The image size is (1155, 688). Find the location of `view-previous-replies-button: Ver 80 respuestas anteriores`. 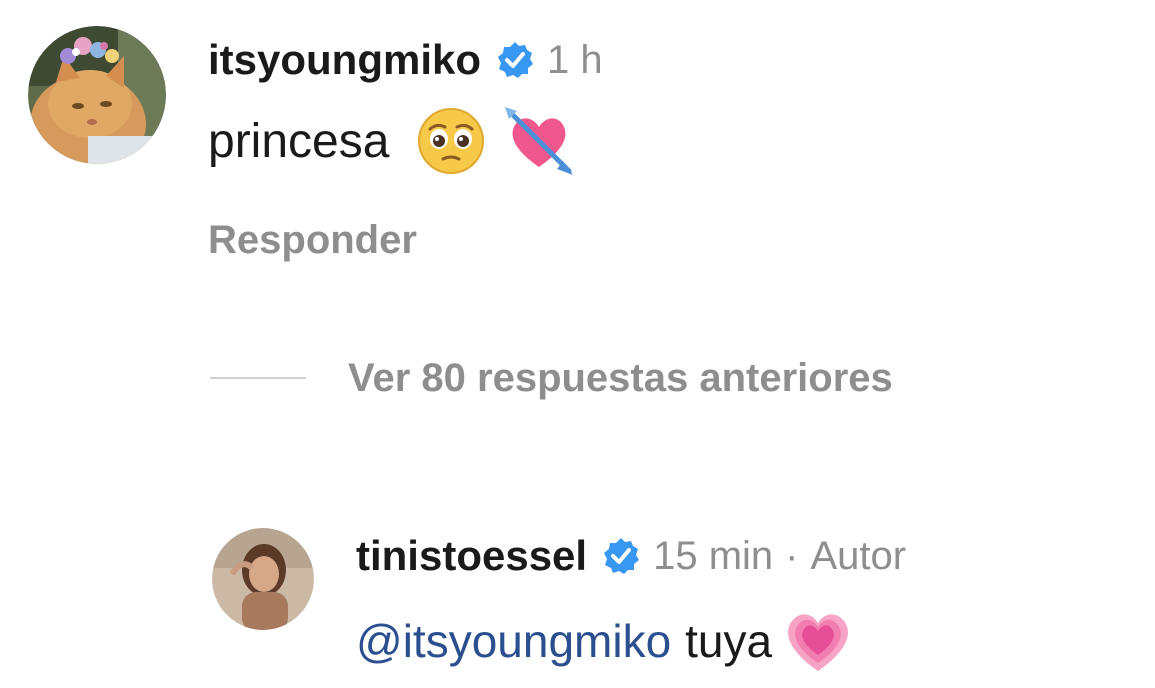

view-previous-replies-button: Ver 80 respuestas anteriores is located at coordinates (551, 378).